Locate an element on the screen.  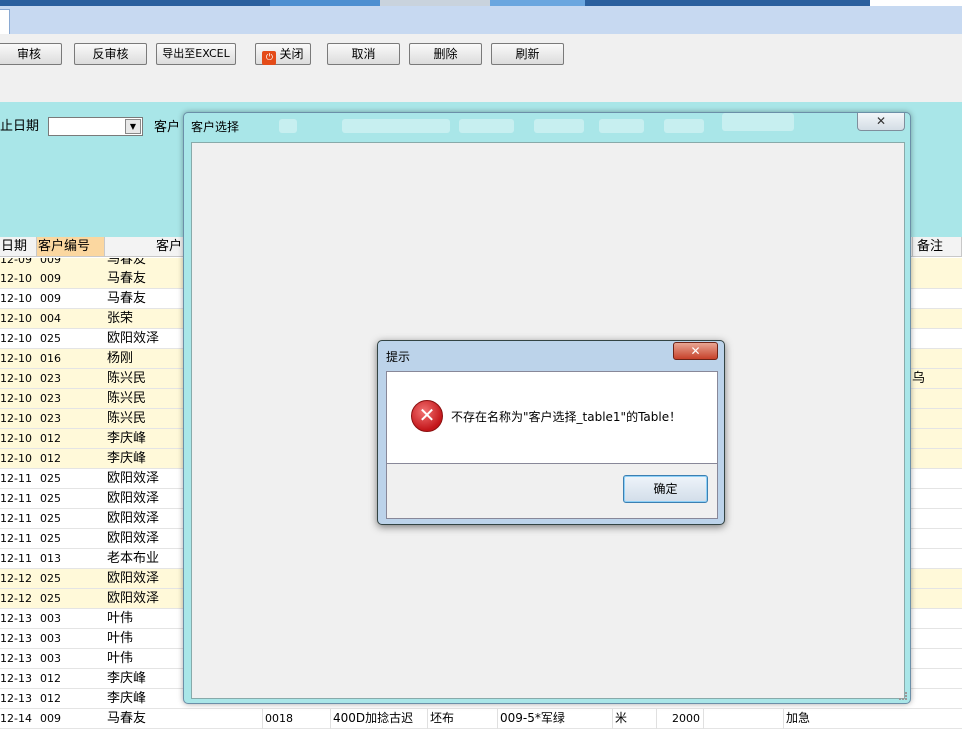
end-date-combo: ▼ is located at coordinates (95, 126).